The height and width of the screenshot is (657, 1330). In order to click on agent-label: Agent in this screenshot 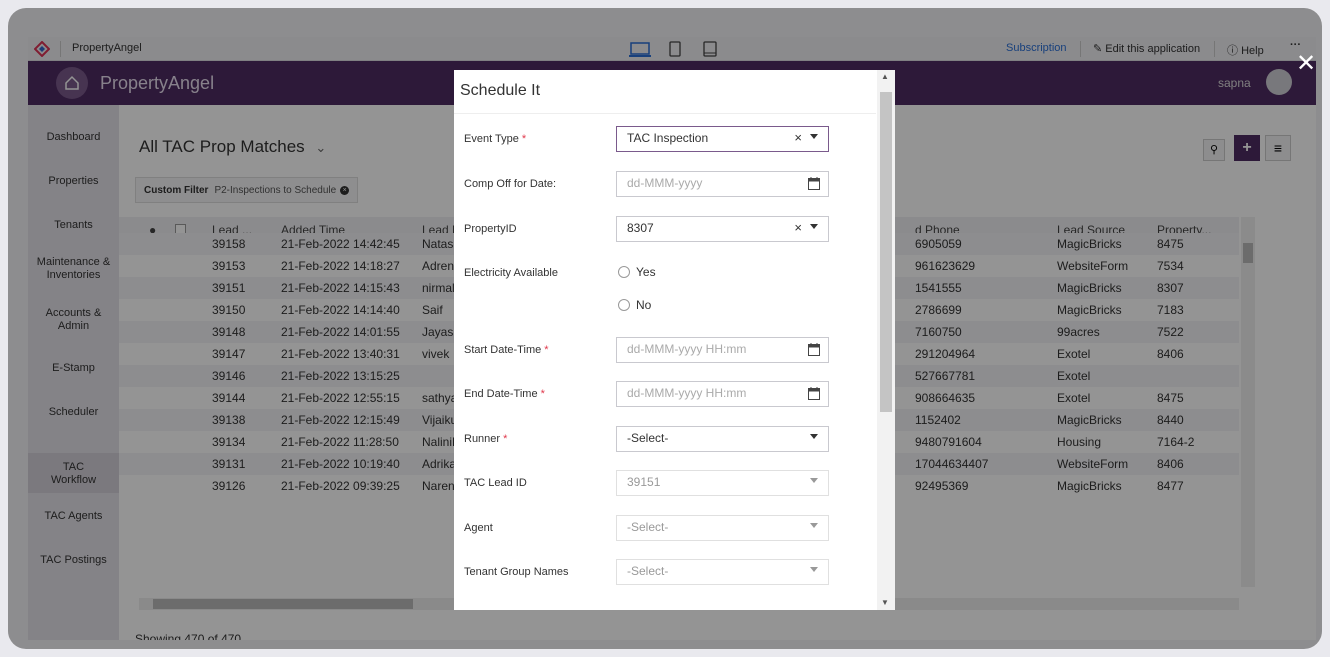, I will do `click(478, 528)`.